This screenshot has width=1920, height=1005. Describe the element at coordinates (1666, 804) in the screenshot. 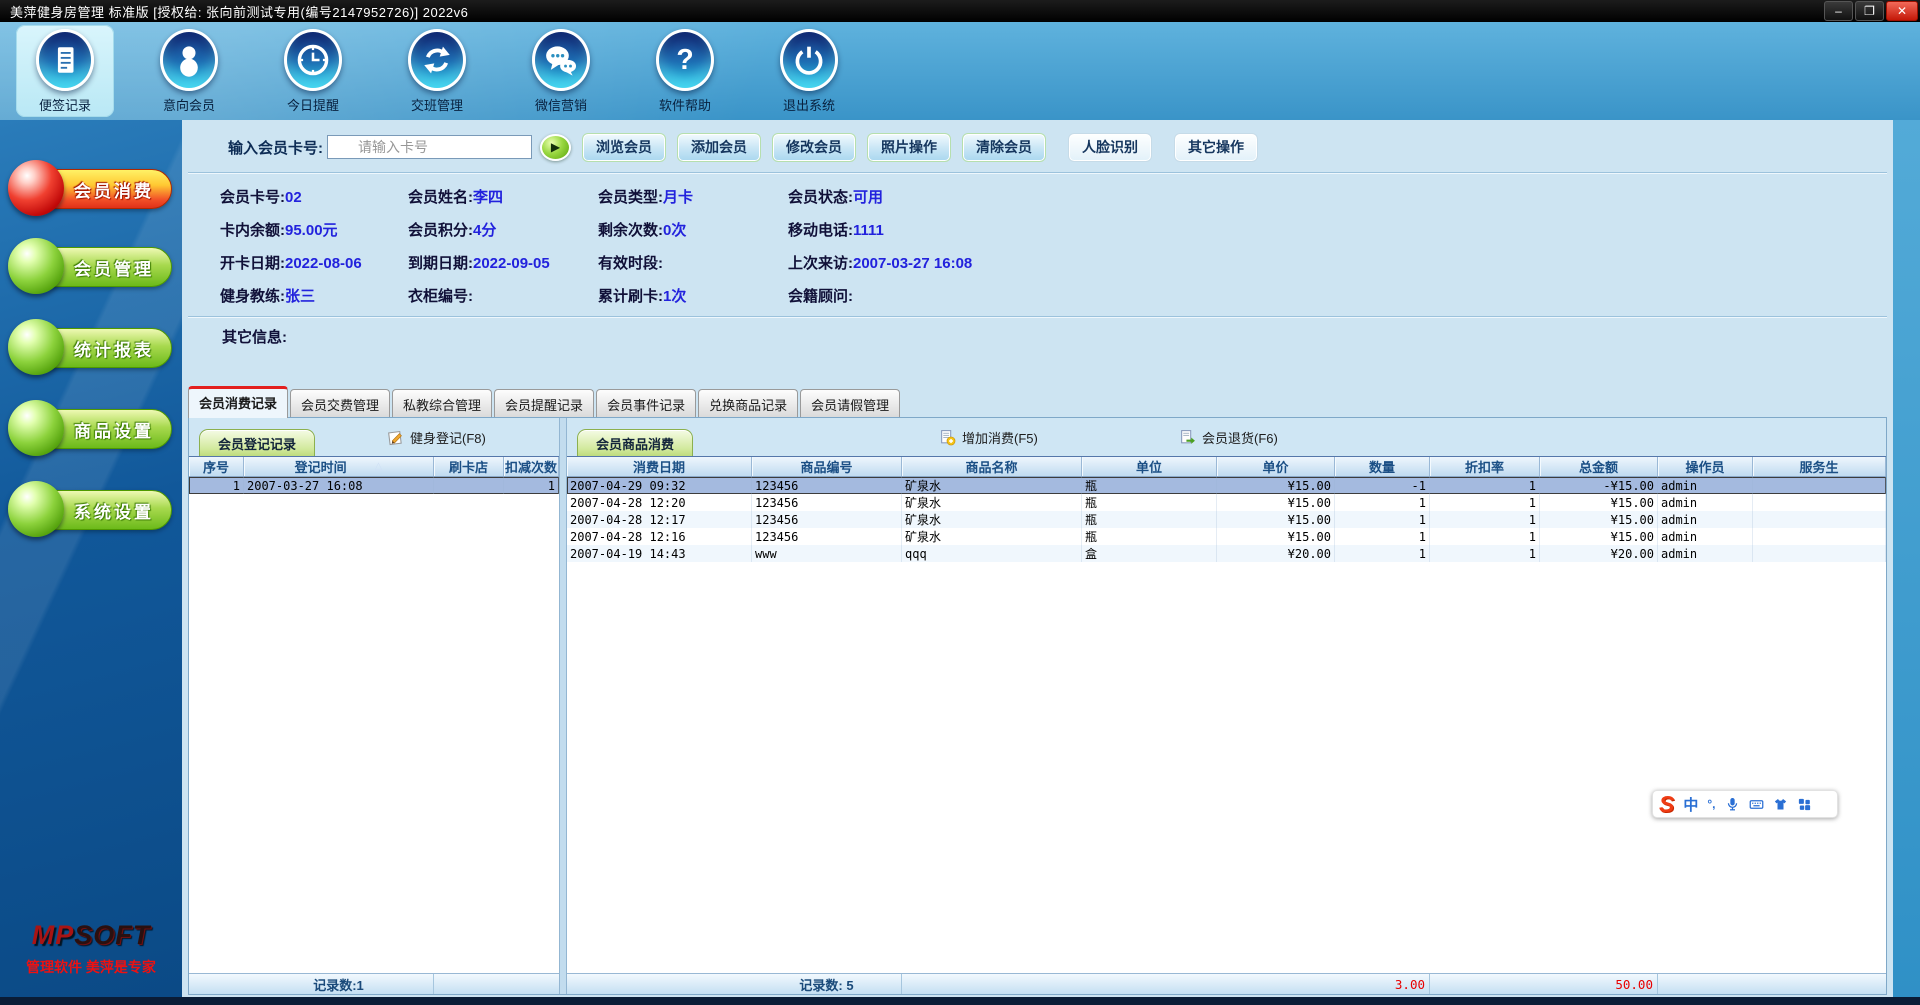

I see `sogou-logo-icon: S` at that location.